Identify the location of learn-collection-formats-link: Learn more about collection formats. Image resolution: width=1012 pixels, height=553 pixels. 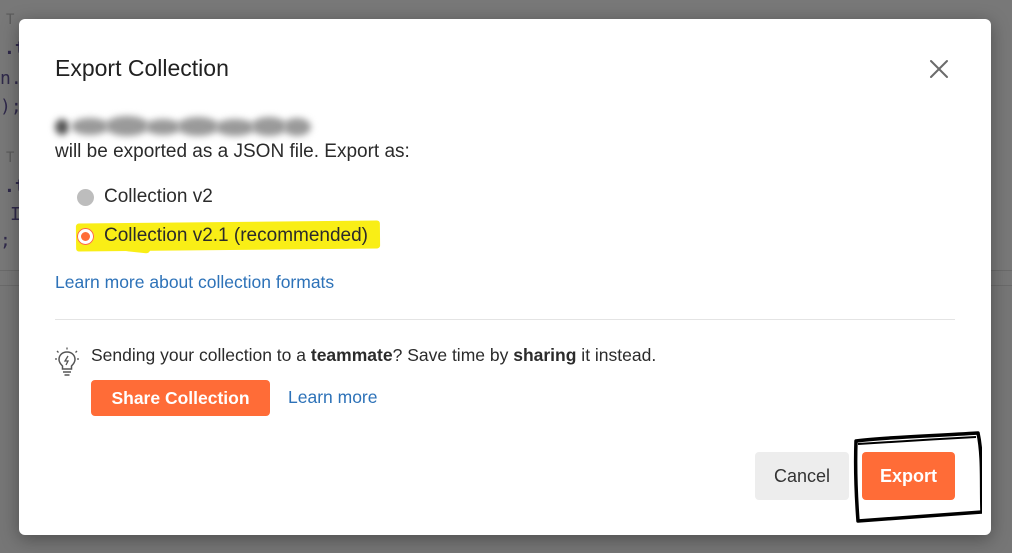
(194, 282).